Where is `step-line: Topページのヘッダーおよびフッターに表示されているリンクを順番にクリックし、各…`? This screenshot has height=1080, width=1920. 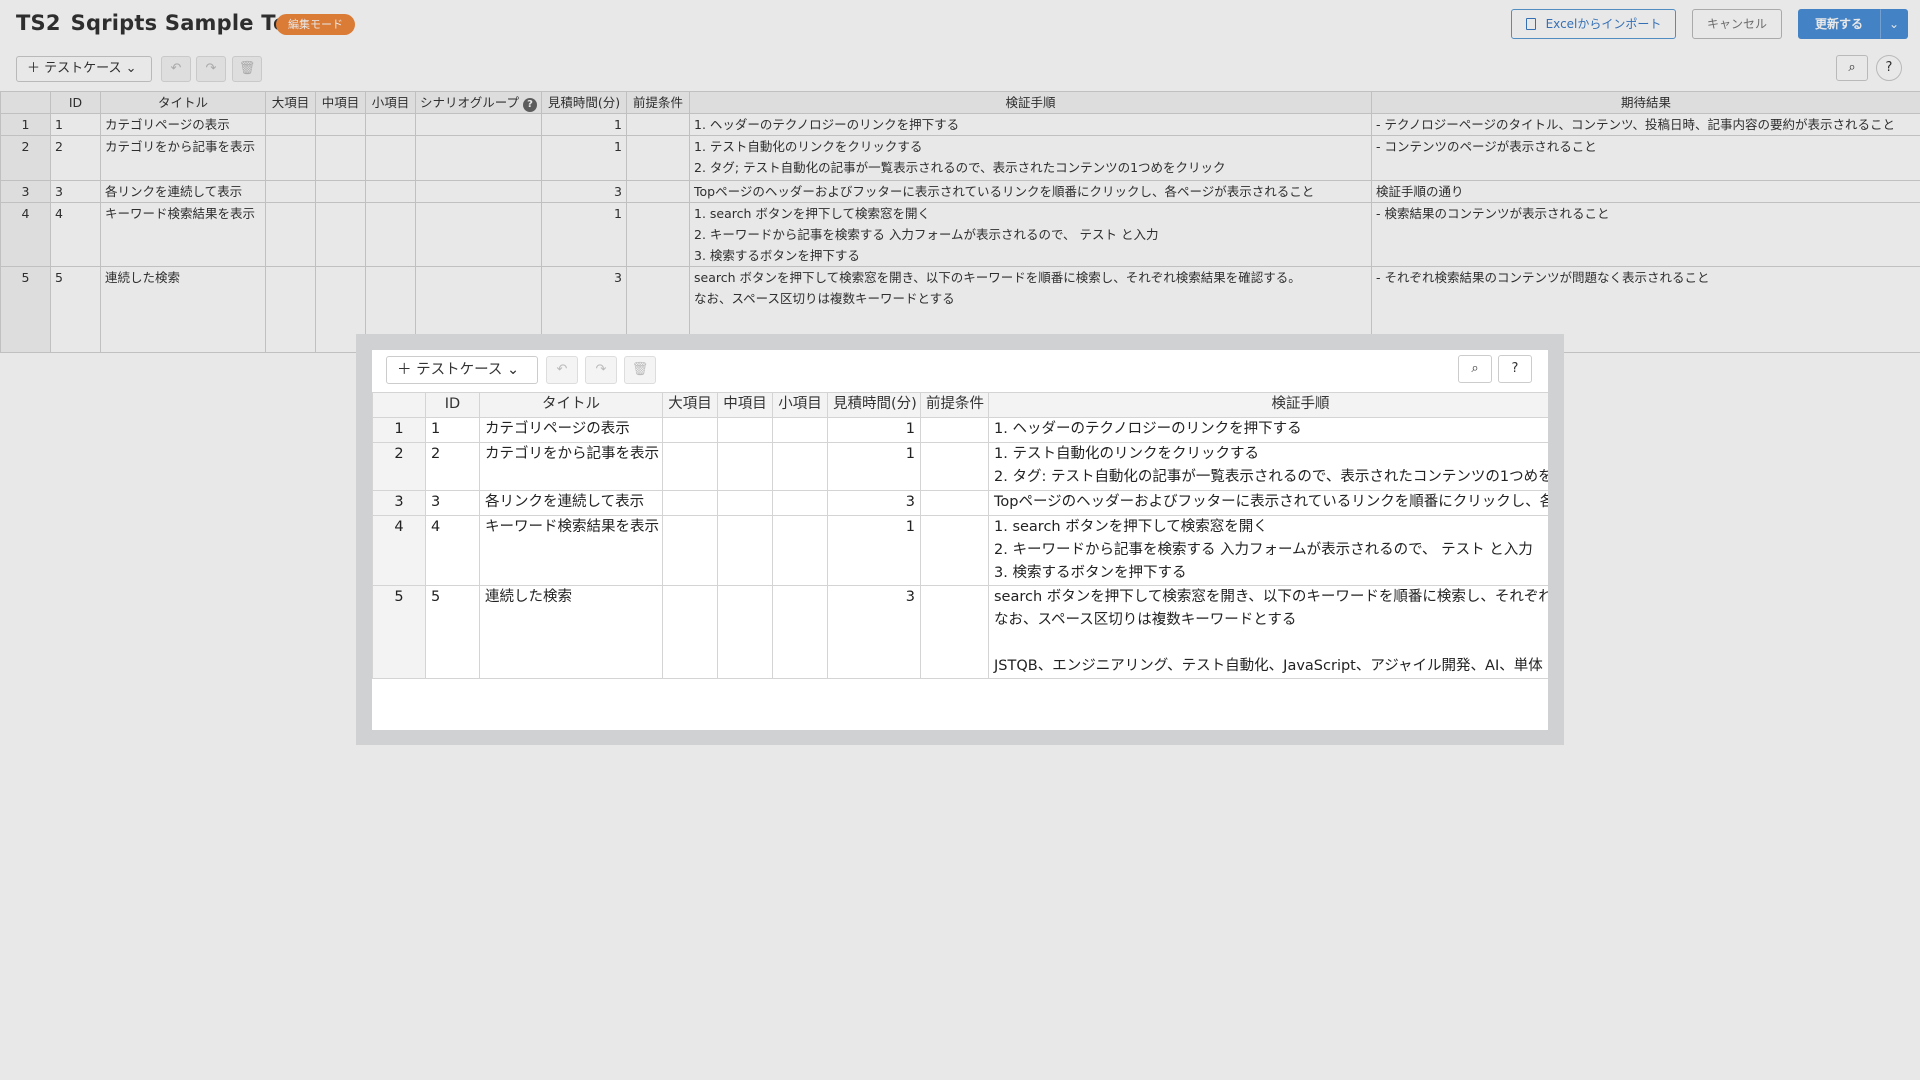 step-line: Topページのヘッダーおよびフッターに表示されているリンクを順番にクリックし、各… is located at coordinates (1271, 502).